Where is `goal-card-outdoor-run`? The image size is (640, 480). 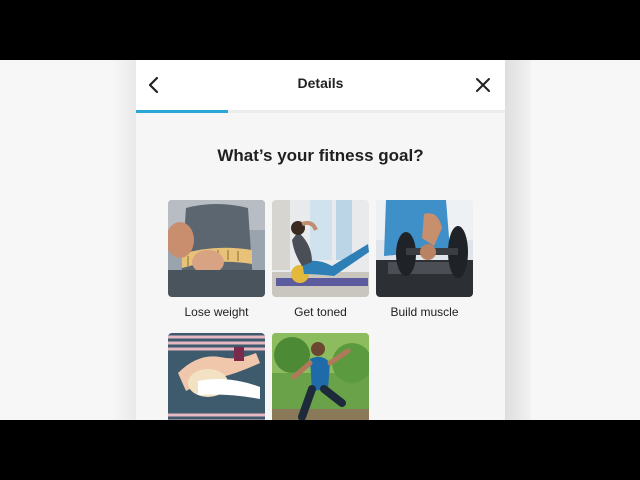 goal-card-outdoor-run is located at coordinates (320, 376).